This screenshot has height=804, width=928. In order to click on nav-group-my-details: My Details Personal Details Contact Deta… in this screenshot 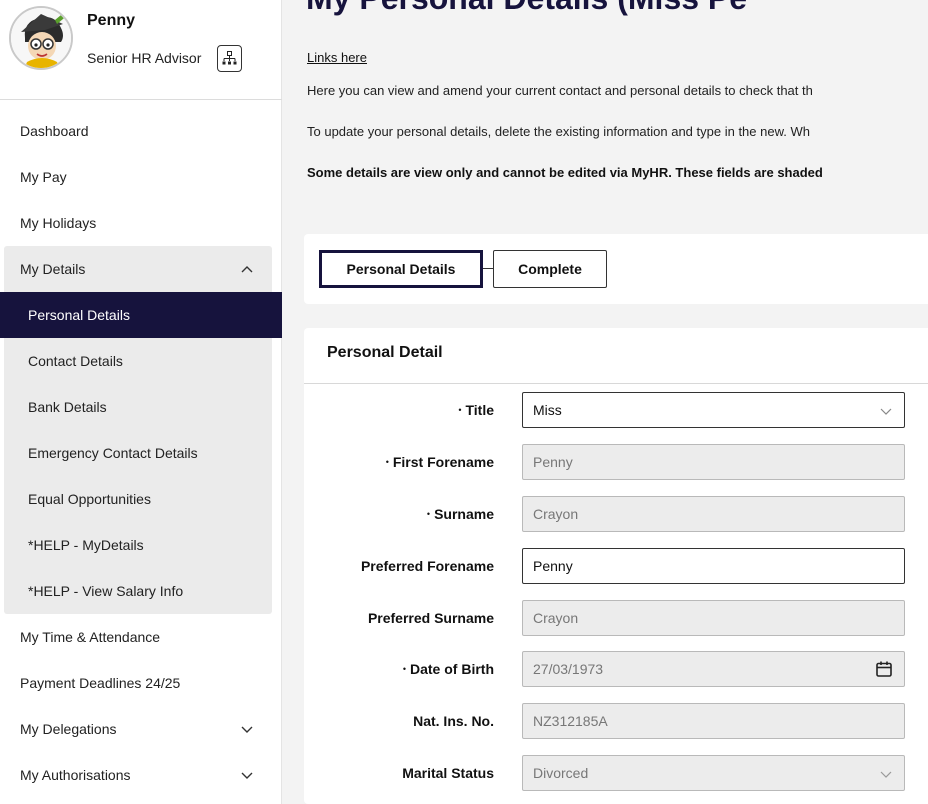, I will do `click(141, 430)`.